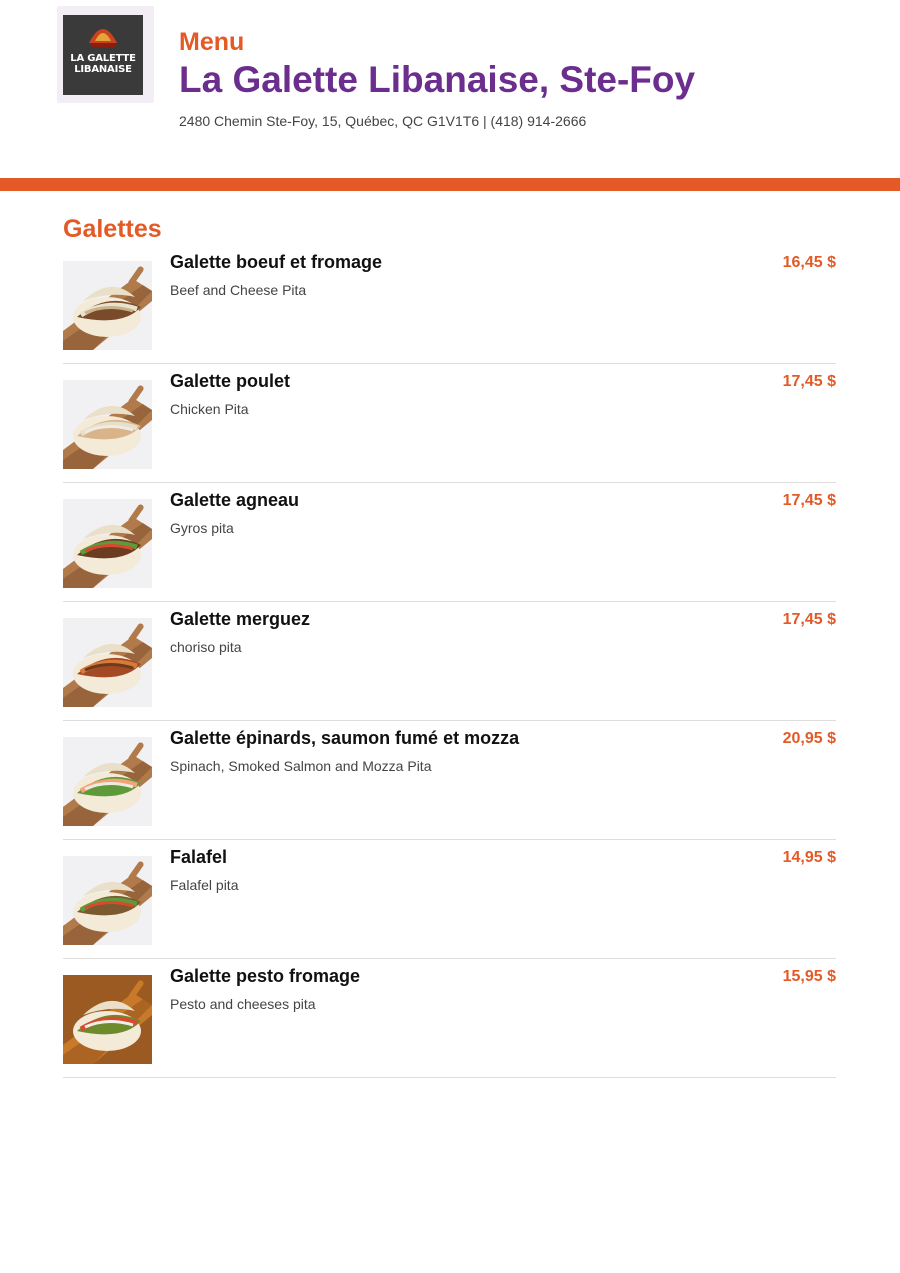 The width and height of the screenshot is (900, 1273). Describe the element at coordinates (202, 528) in the screenshot. I see `menu-item-description: Gyros pita` at that location.